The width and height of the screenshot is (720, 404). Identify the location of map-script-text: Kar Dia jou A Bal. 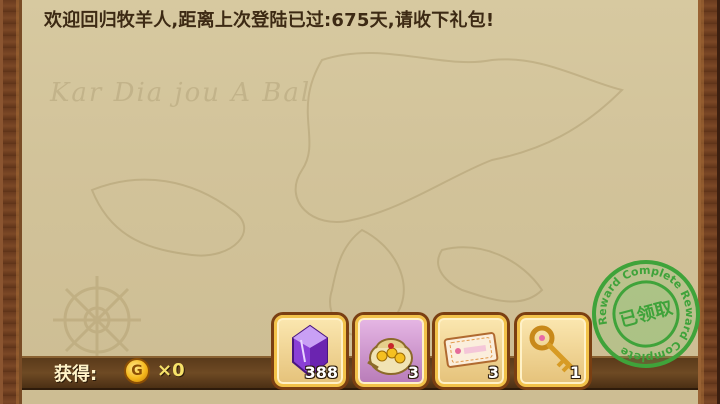
(181, 93).